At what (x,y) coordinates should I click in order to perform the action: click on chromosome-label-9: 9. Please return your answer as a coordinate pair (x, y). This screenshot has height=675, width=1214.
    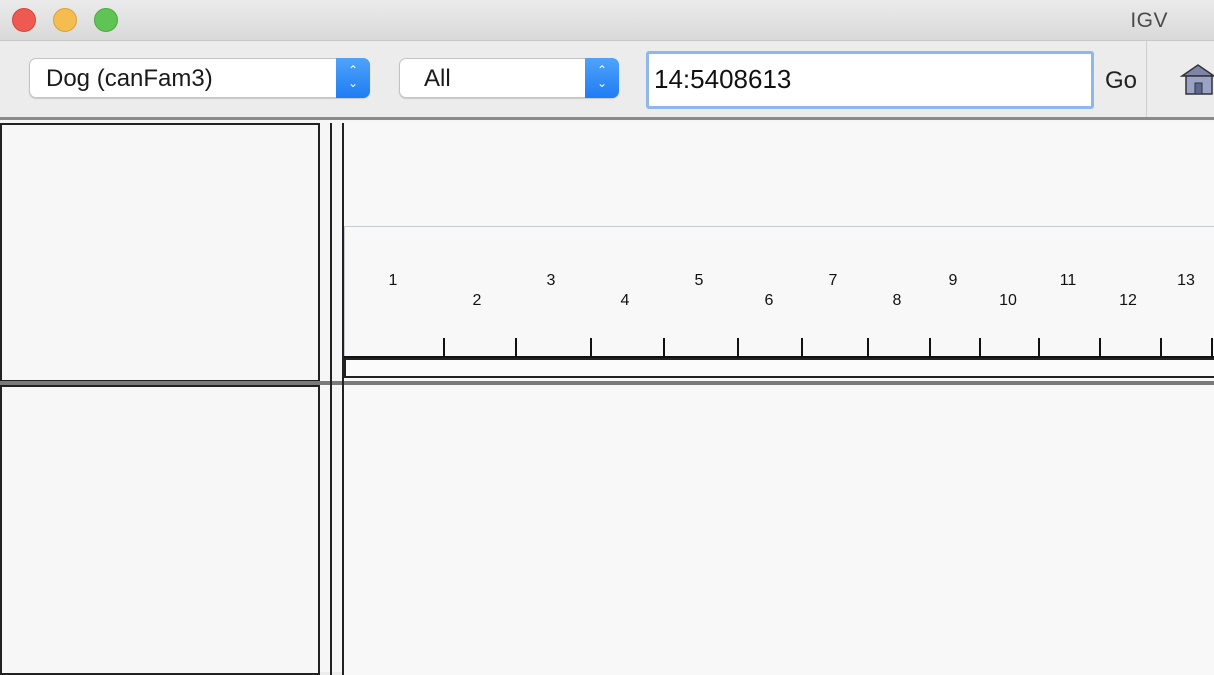
    Looking at the image, I should click on (953, 281).